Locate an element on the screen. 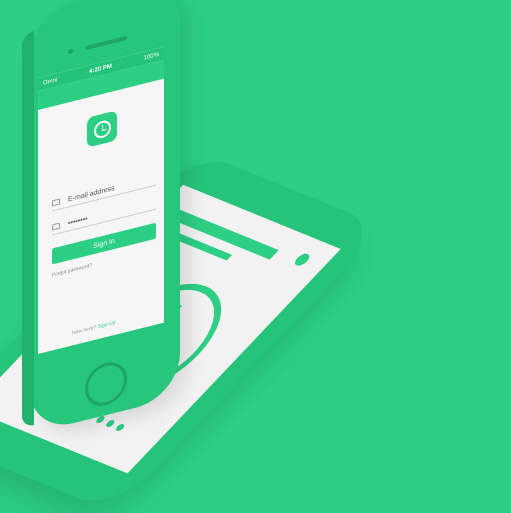  camera-icon is located at coordinates (70, 51).